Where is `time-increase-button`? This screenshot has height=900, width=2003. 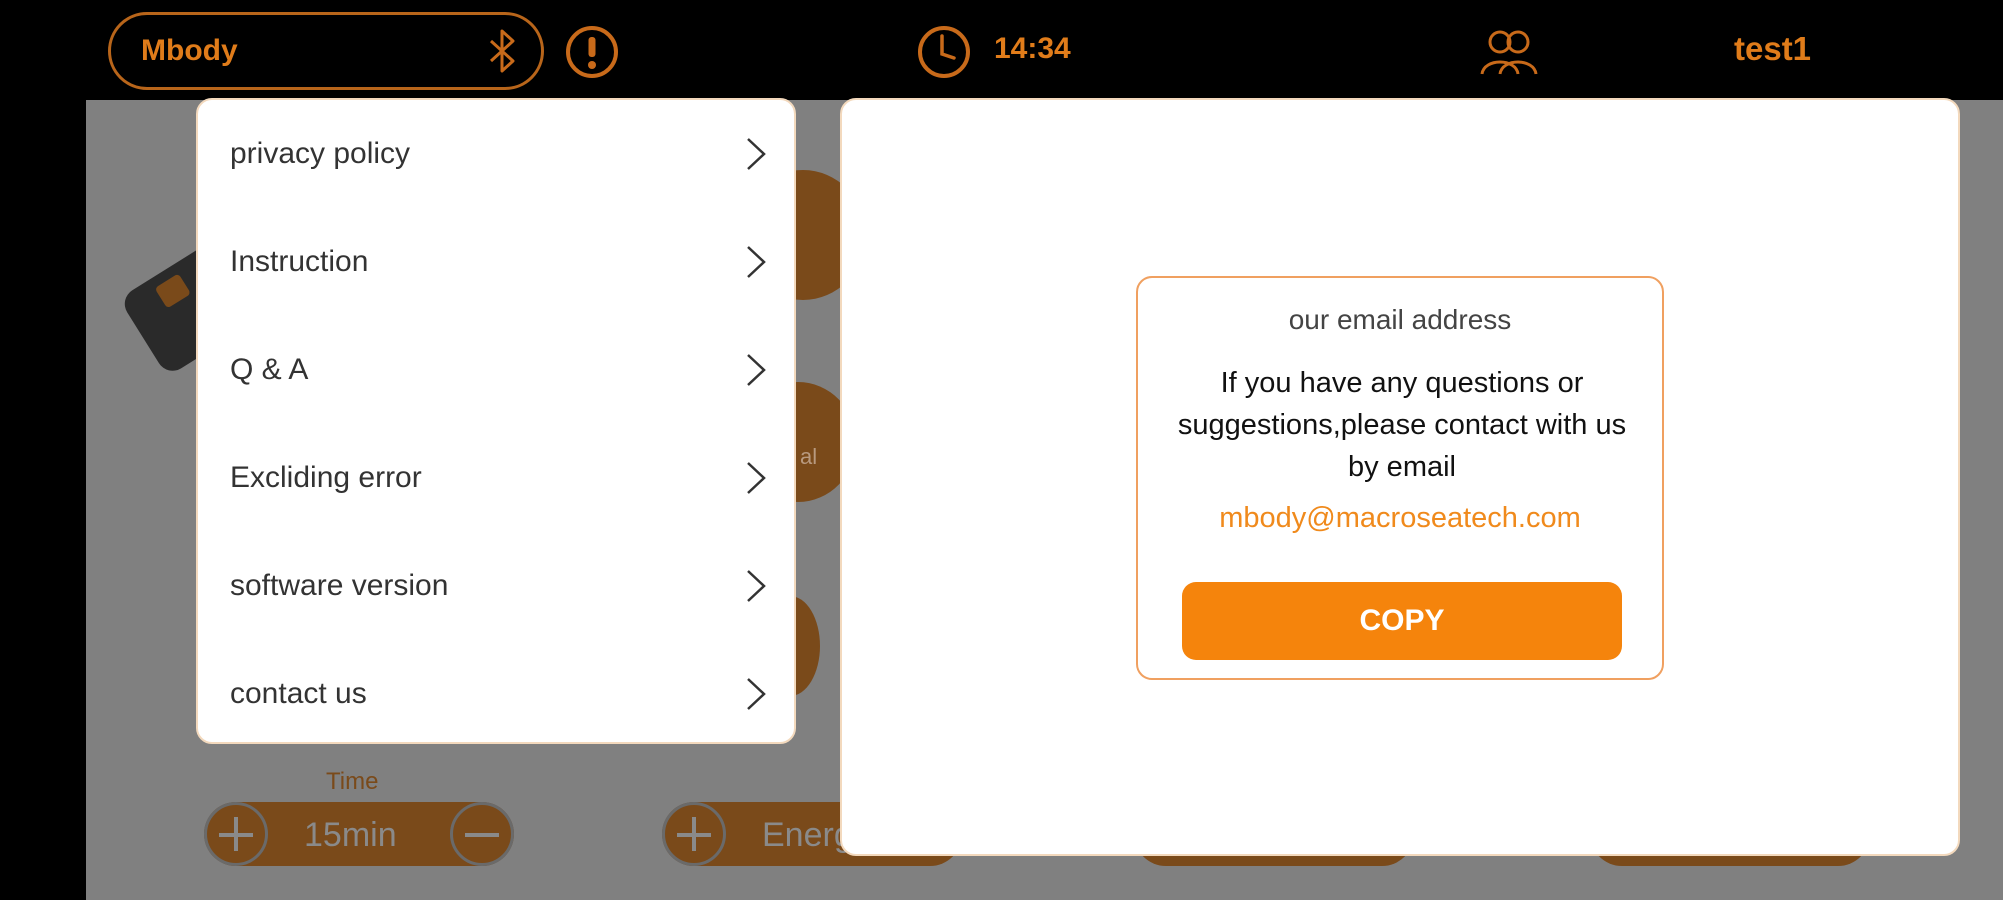
time-increase-button is located at coordinates (236, 834).